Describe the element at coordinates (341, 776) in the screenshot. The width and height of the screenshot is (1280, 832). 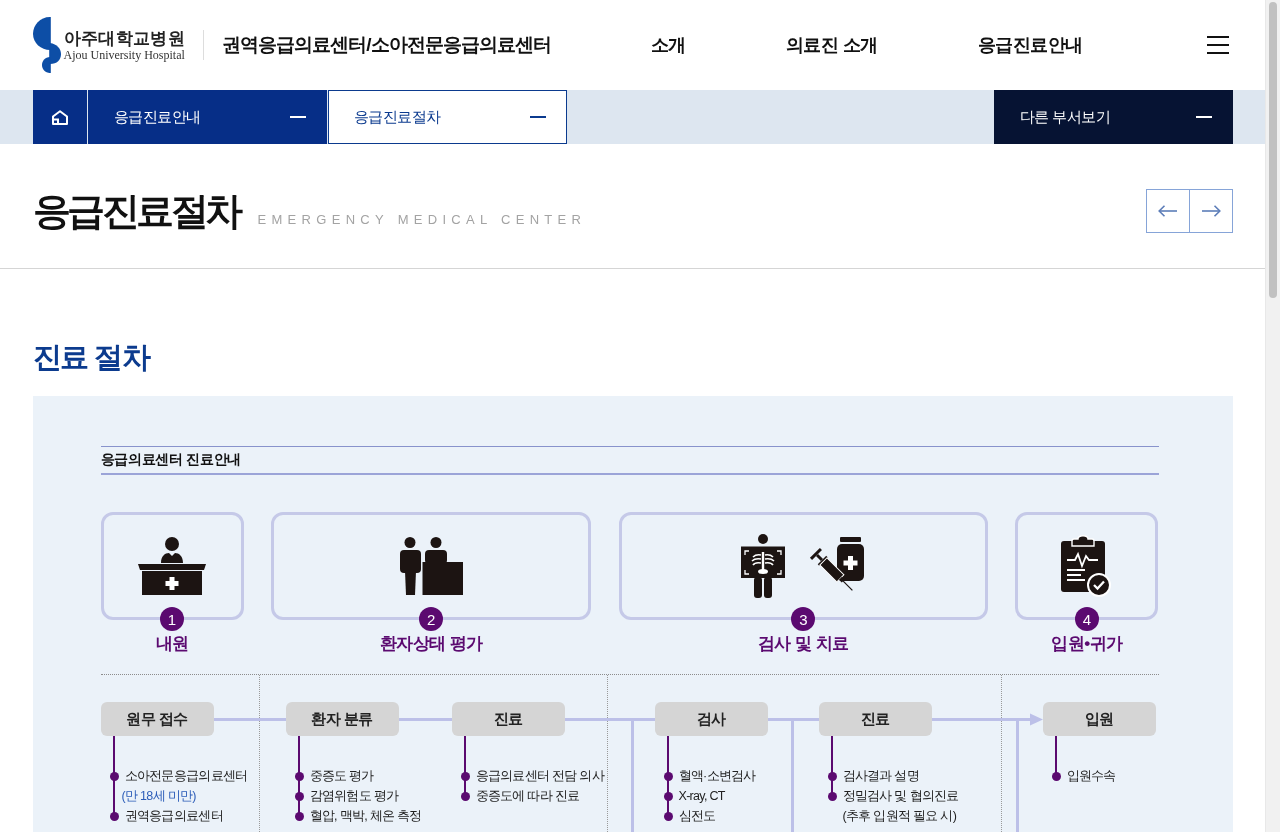
I see `procedure-item: 중증도 평가` at that location.